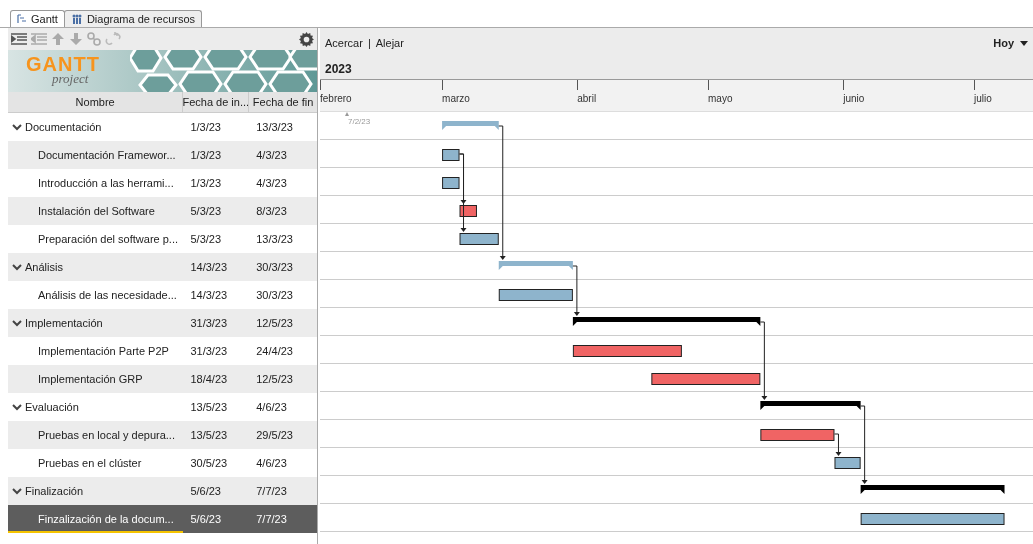 The image size is (1033, 544). Describe the element at coordinates (71, 78) in the screenshot. I see `logo-subtitle: project` at that location.